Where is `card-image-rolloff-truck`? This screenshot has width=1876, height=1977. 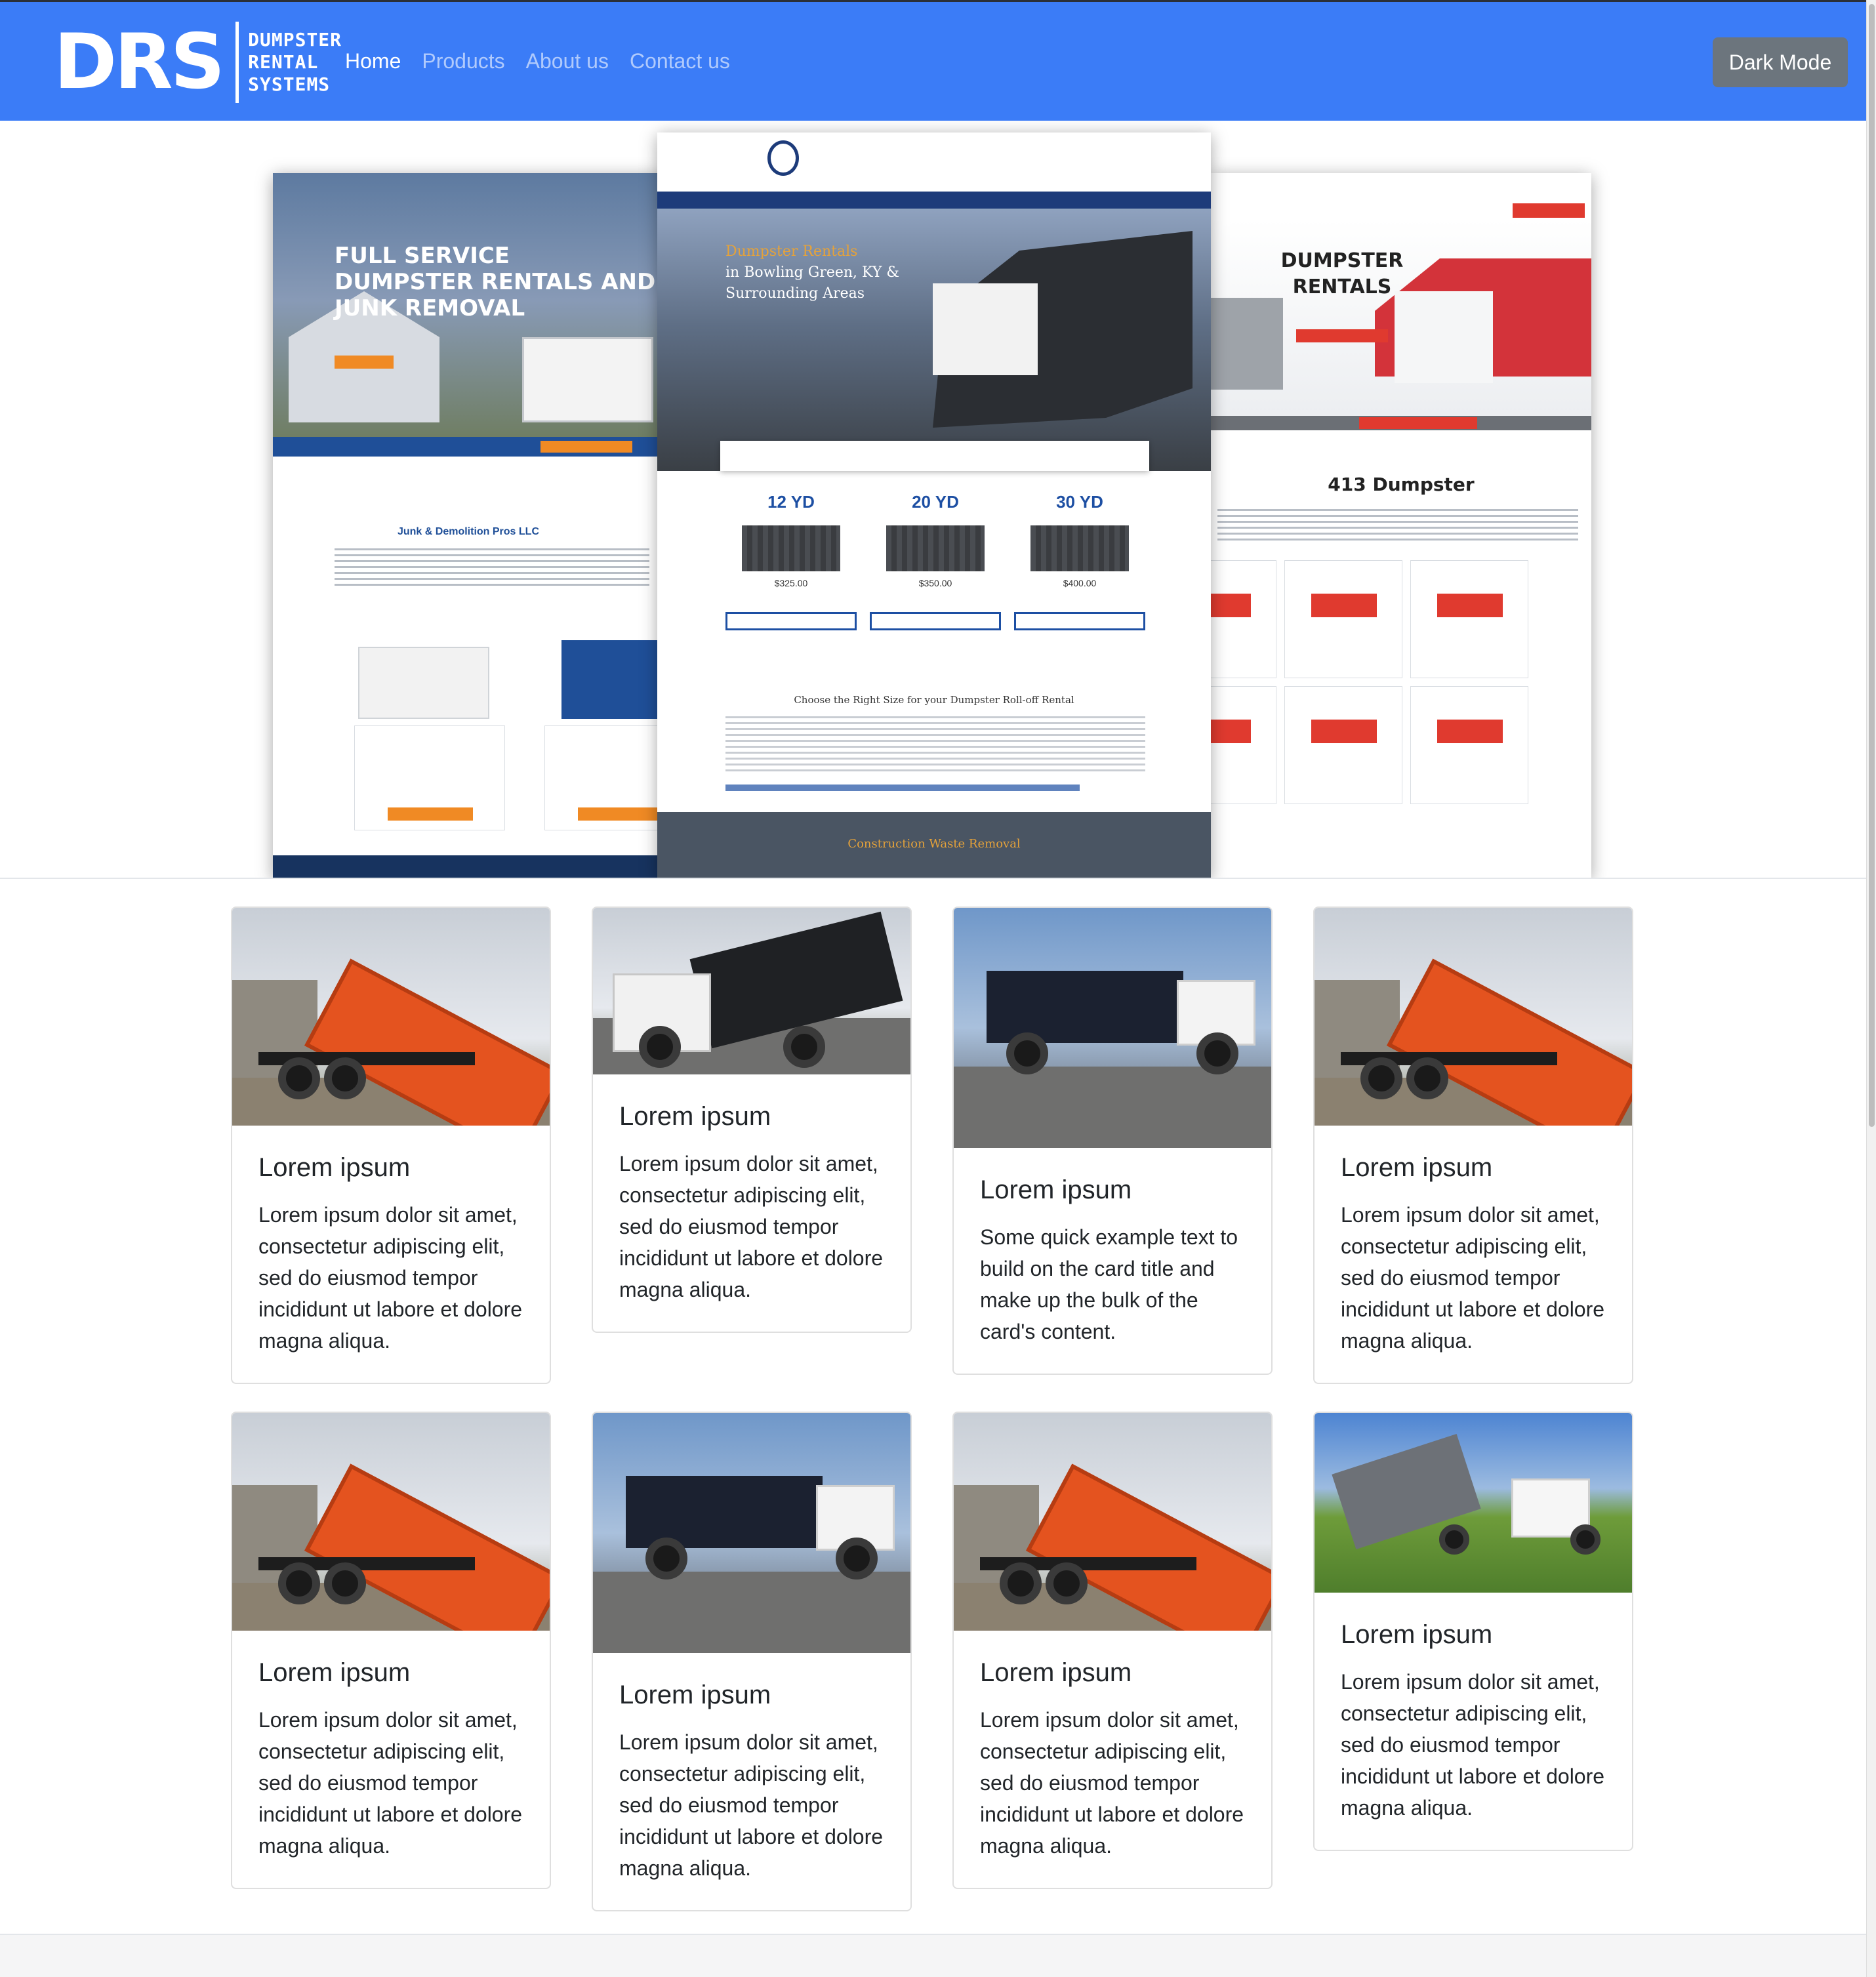
card-image-rolloff-truck is located at coordinates (1112, 1028).